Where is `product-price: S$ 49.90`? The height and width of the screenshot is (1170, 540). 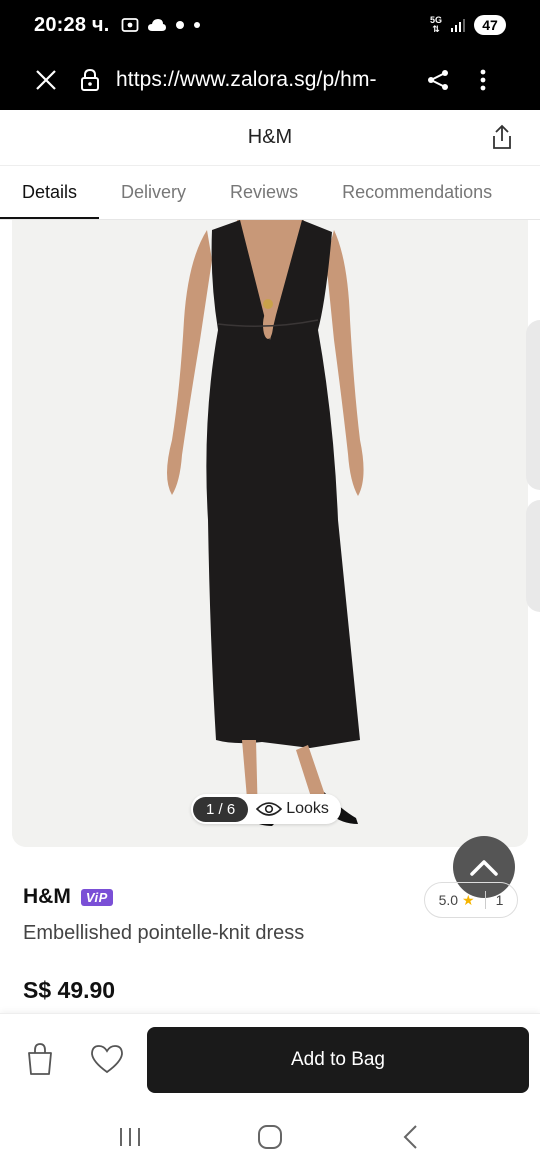 product-price: S$ 49.90 is located at coordinates (69, 990).